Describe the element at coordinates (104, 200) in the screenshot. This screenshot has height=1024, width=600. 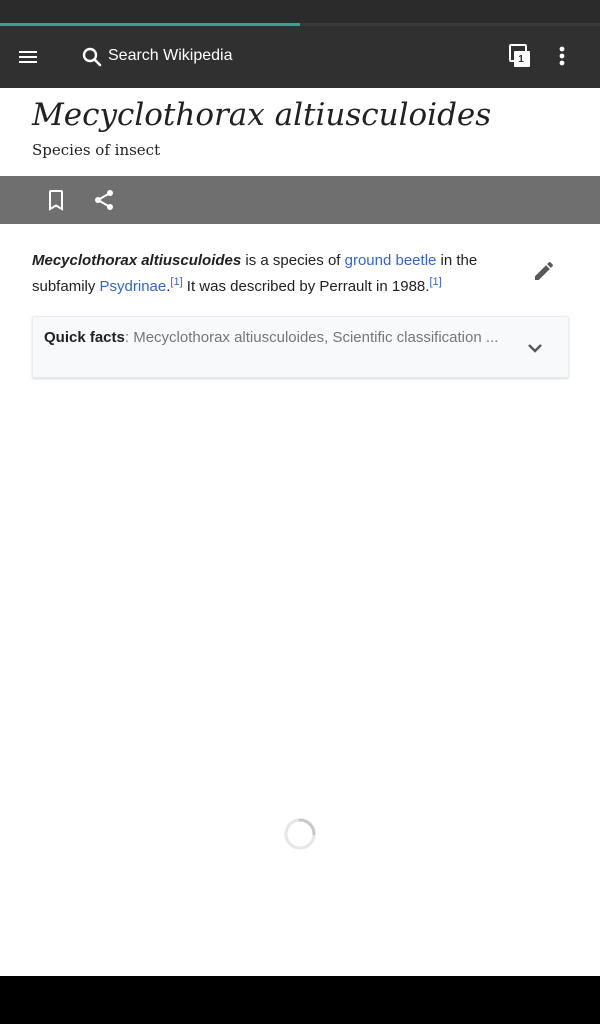
I see `share-icon` at that location.